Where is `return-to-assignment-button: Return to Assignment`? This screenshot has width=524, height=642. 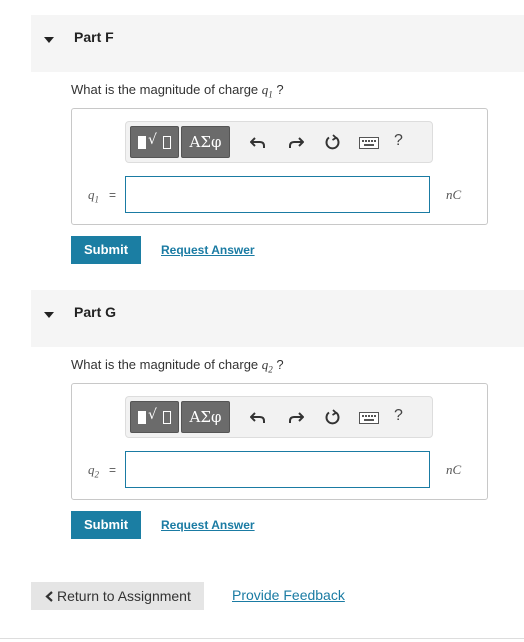 return-to-assignment-button: Return to Assignment is located at coordinates (117, 596).